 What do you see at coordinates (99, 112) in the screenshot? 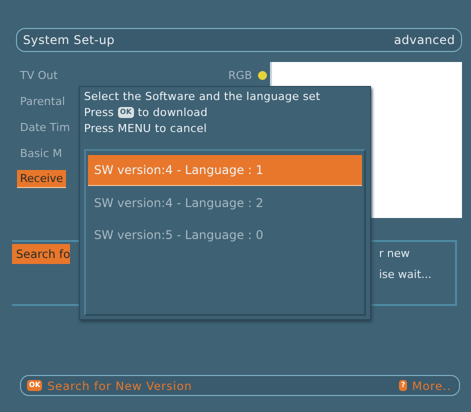
I see `instruction-text: Press` at bounding box center [99, 112].